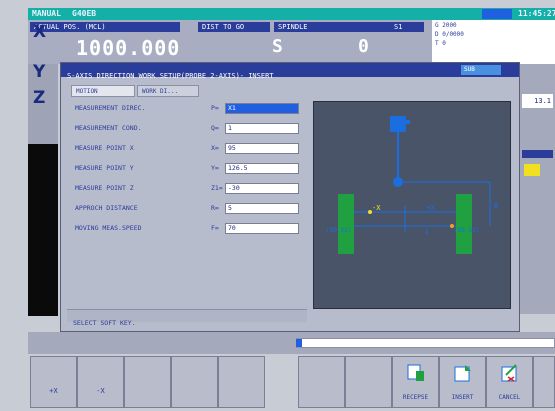 The height and width of the screenshot is (411, 555). I want to click on graphics-panel, so click(43, 230).